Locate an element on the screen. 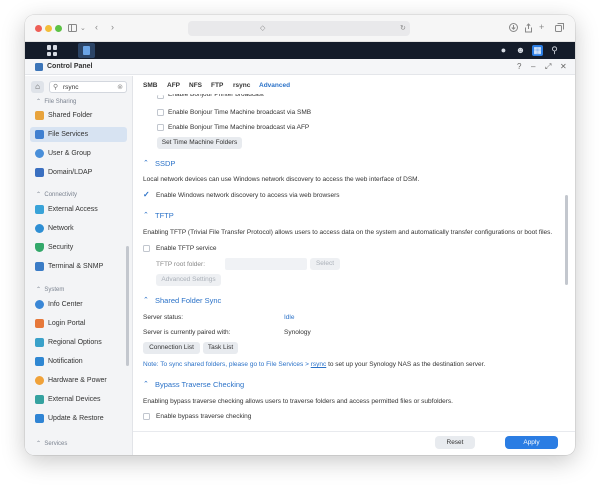 Image resolution: width=600 pixels, height=487 pixels. tab-afp: AFP is located at coordinates (173, 85).